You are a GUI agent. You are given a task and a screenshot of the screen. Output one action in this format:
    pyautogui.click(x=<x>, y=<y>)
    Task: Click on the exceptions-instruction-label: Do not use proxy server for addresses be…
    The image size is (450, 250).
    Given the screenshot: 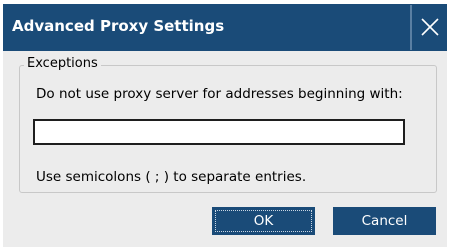 What is the action you would take?
    pyautogui.click(x=219, y=94)
    